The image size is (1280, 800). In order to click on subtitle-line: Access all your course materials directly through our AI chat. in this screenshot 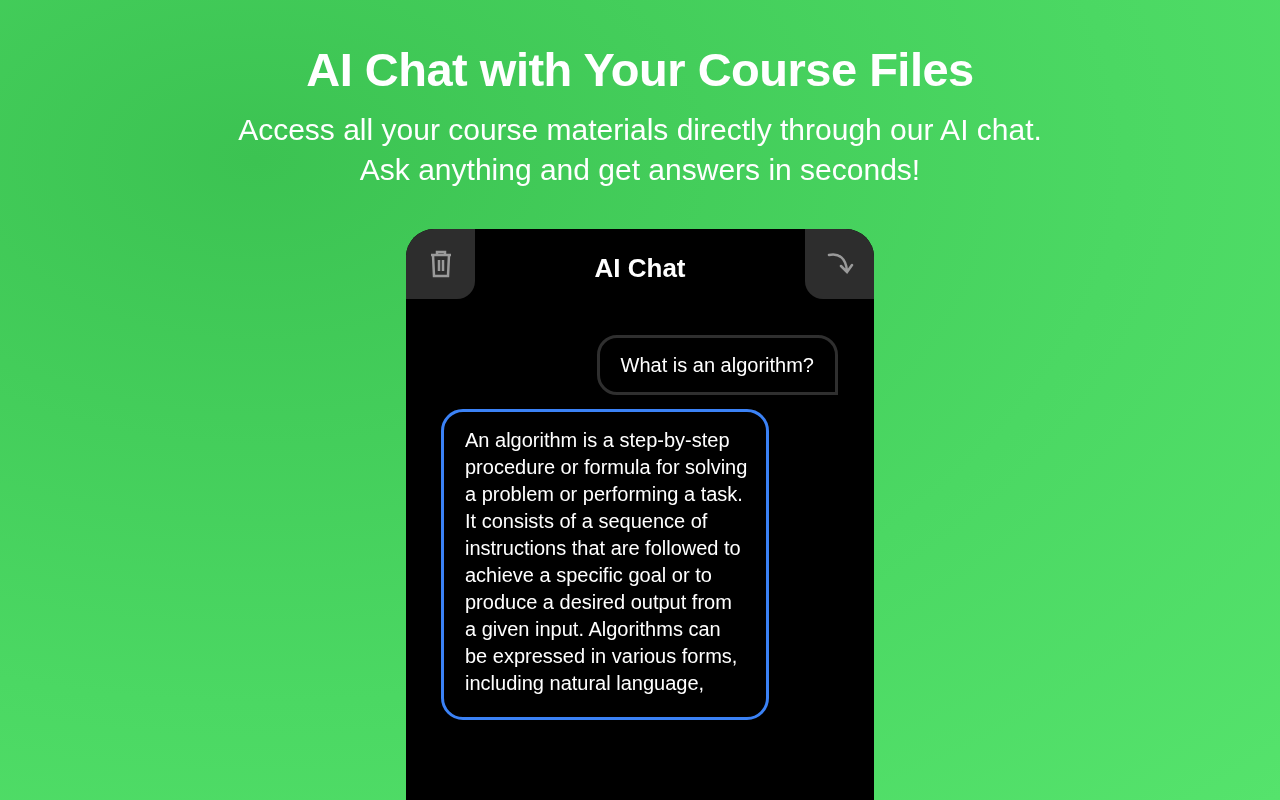, I will do `click(640, 130)`.